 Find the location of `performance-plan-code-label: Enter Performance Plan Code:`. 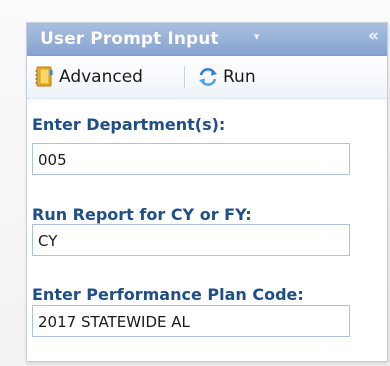

performance-plan-code-label: Enter Performance Plan Code: is located at coordinates (168, 294).